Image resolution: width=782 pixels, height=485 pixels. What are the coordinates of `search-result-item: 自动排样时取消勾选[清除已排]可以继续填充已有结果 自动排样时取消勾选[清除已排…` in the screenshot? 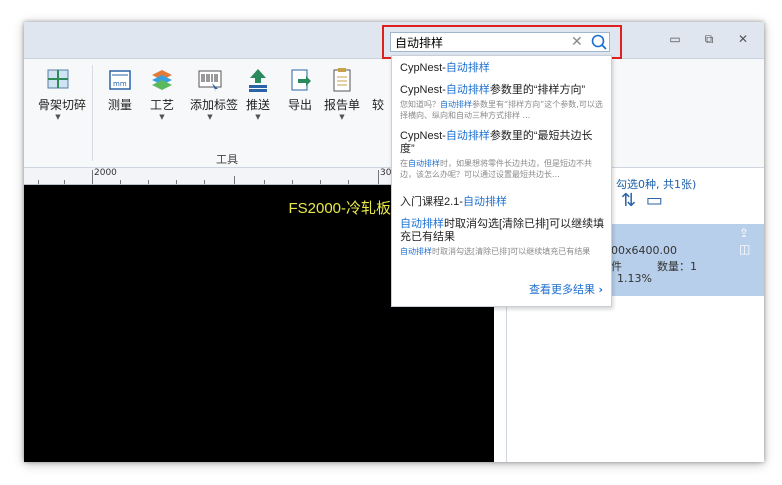 It's located at (502, 237).